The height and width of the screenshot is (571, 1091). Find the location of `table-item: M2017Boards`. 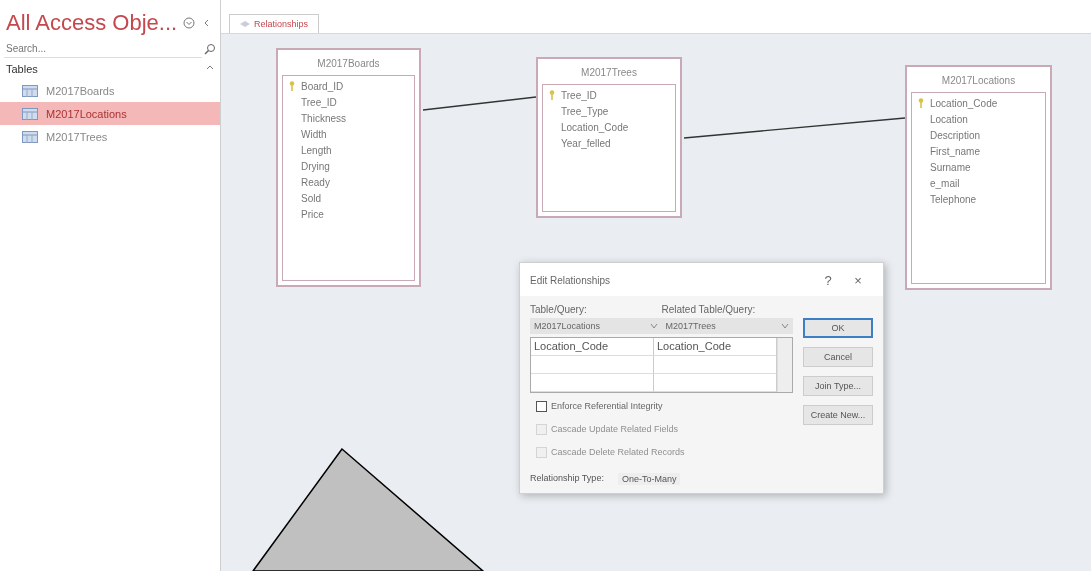

table-item: M2017Boards is located at coordinates (110, 90).